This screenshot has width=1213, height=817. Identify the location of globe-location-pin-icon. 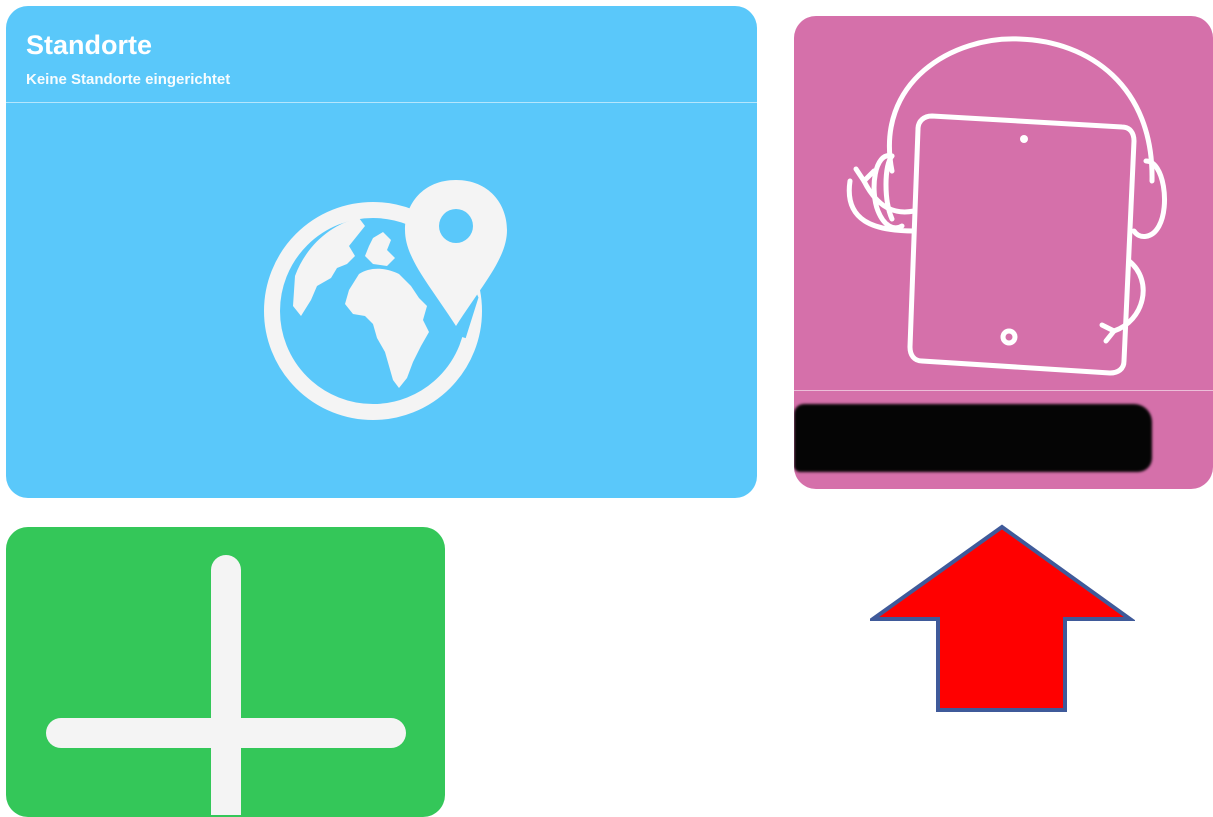
(385, 300).